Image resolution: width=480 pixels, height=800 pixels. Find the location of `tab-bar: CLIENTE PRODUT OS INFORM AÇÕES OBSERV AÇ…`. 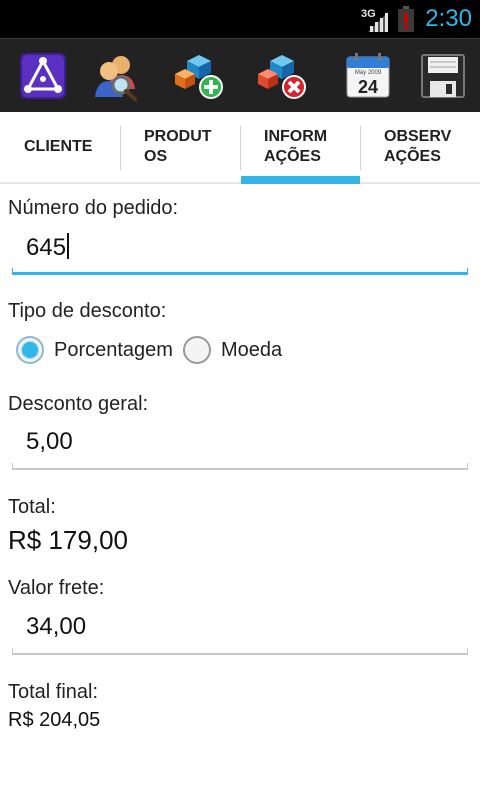

tab-bar: CLIENTE PRODUT OS INFORM AÇÕES OBSERV AÇ… is located at coordinates (240, 148).